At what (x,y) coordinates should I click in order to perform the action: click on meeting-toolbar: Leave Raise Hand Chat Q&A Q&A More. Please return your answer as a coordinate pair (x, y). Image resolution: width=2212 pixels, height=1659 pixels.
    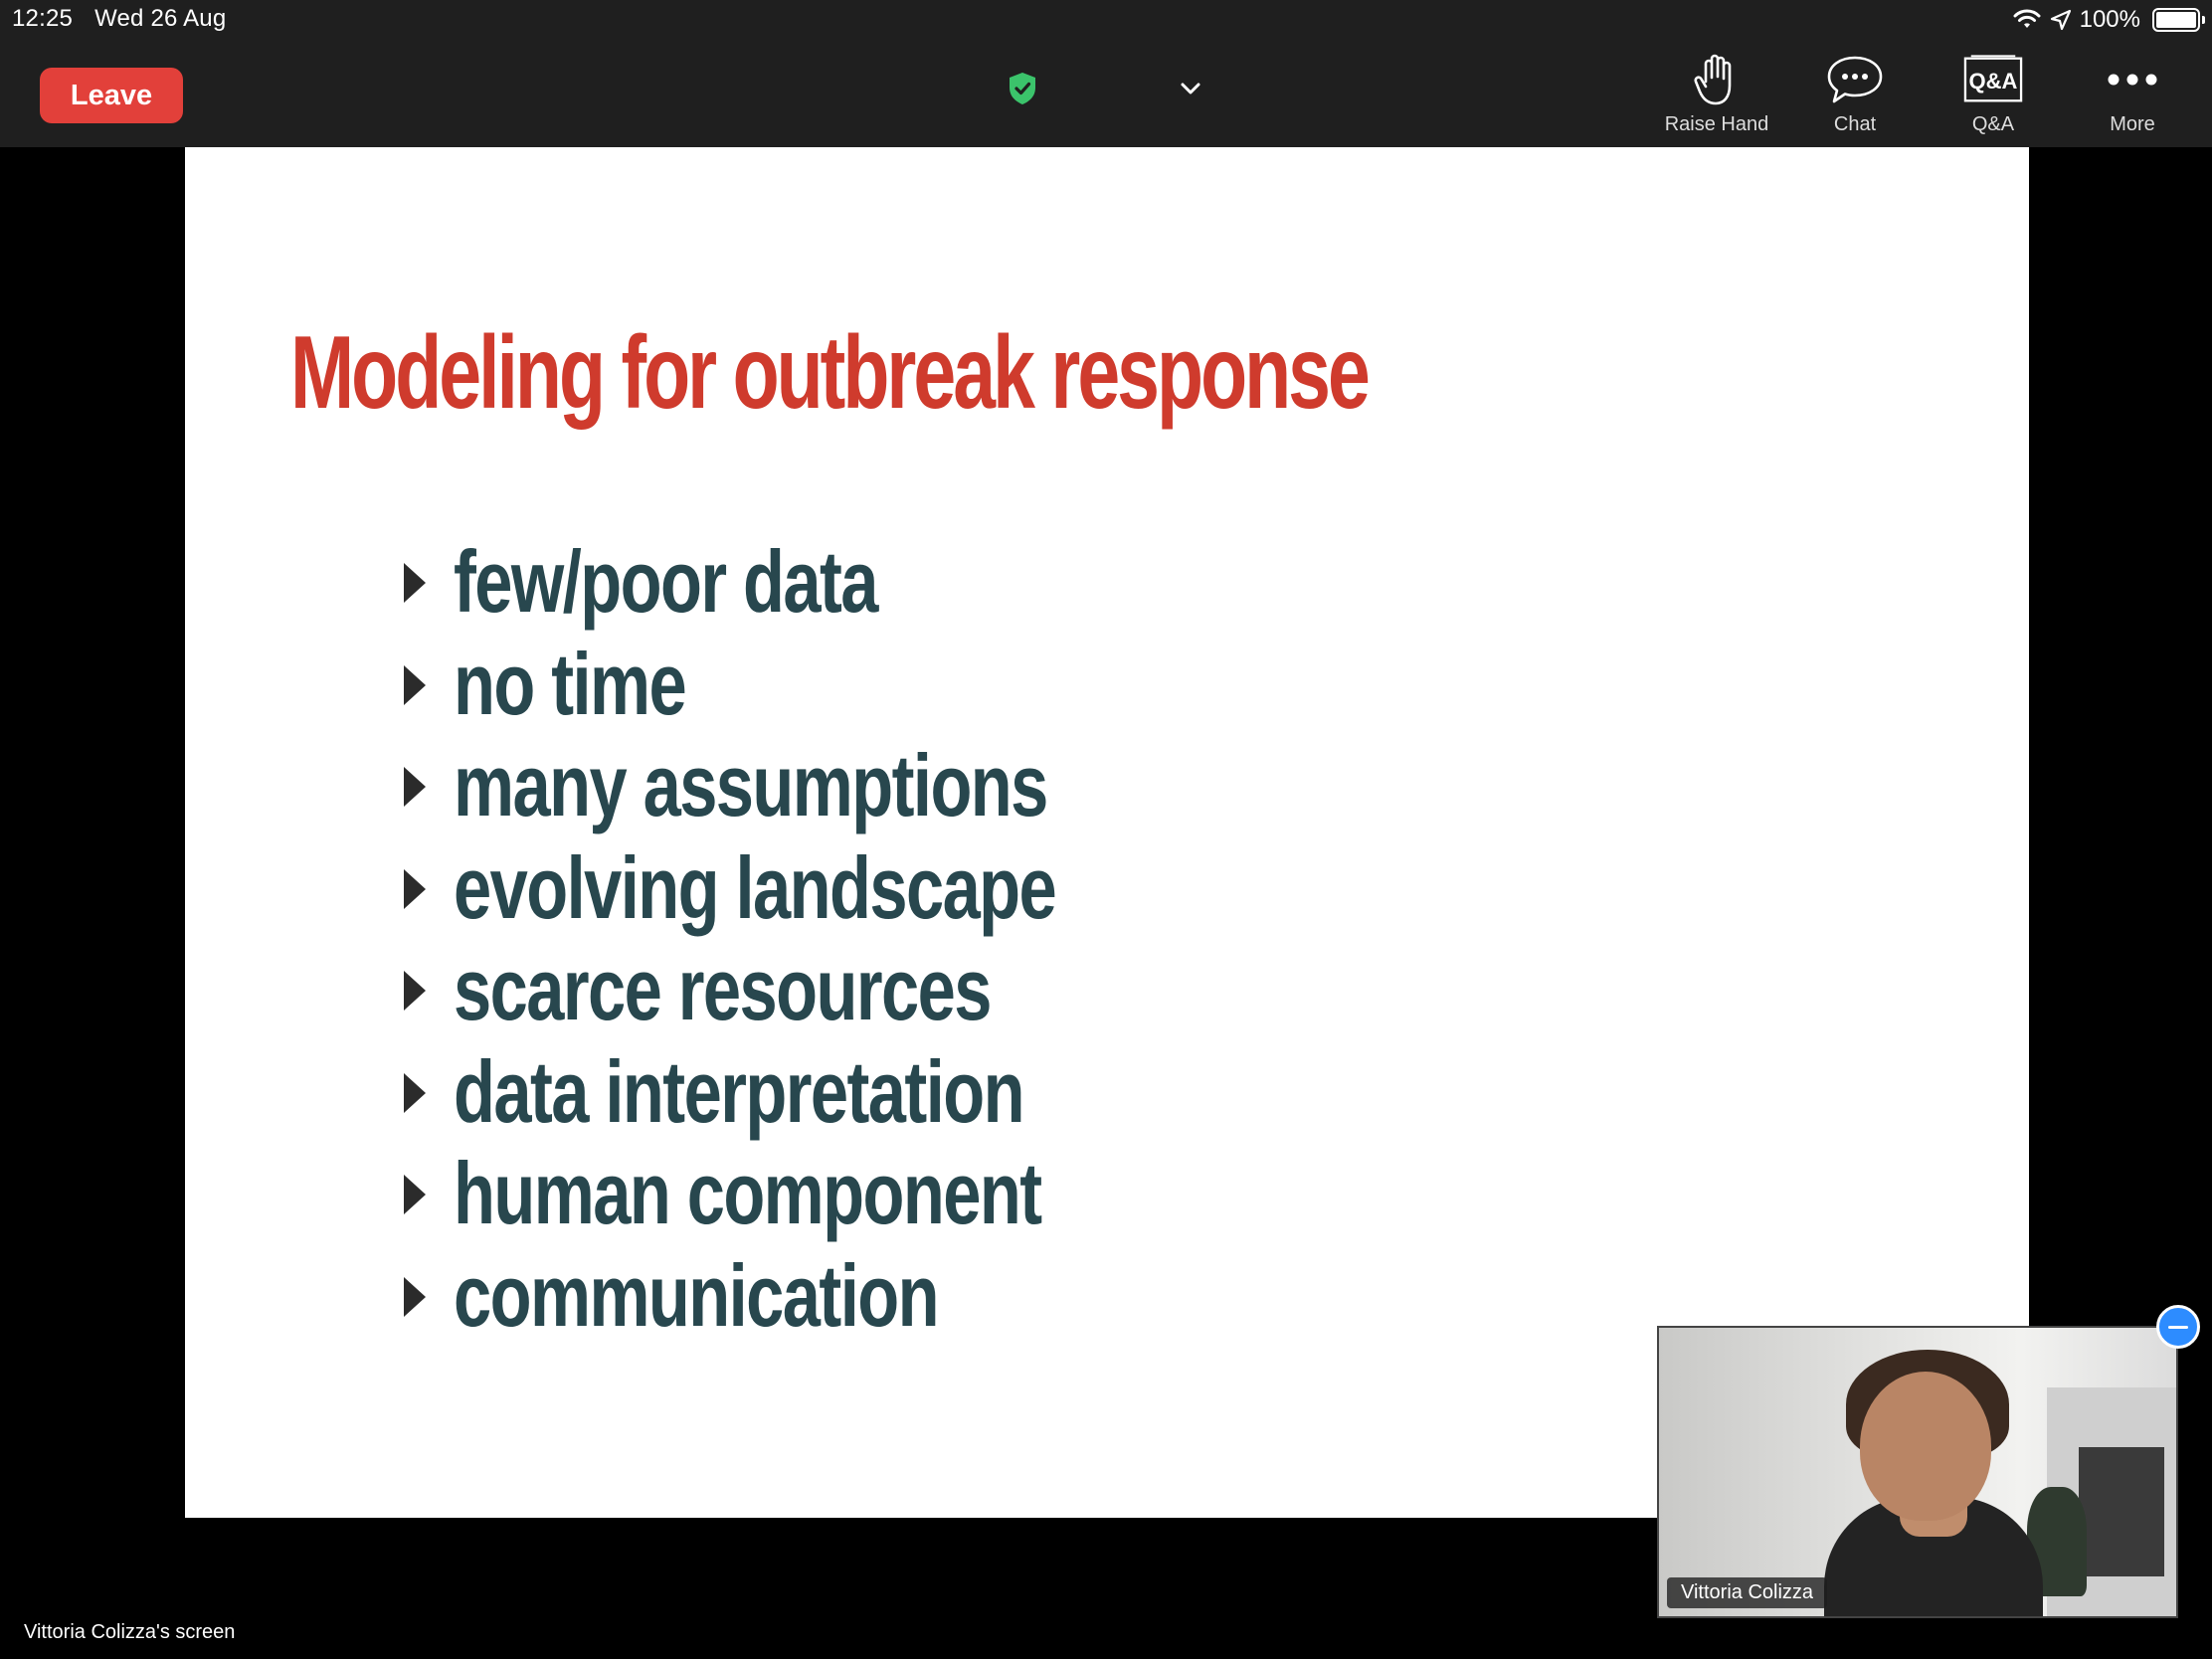
    Looking at the image, I should click on (1106, 93).